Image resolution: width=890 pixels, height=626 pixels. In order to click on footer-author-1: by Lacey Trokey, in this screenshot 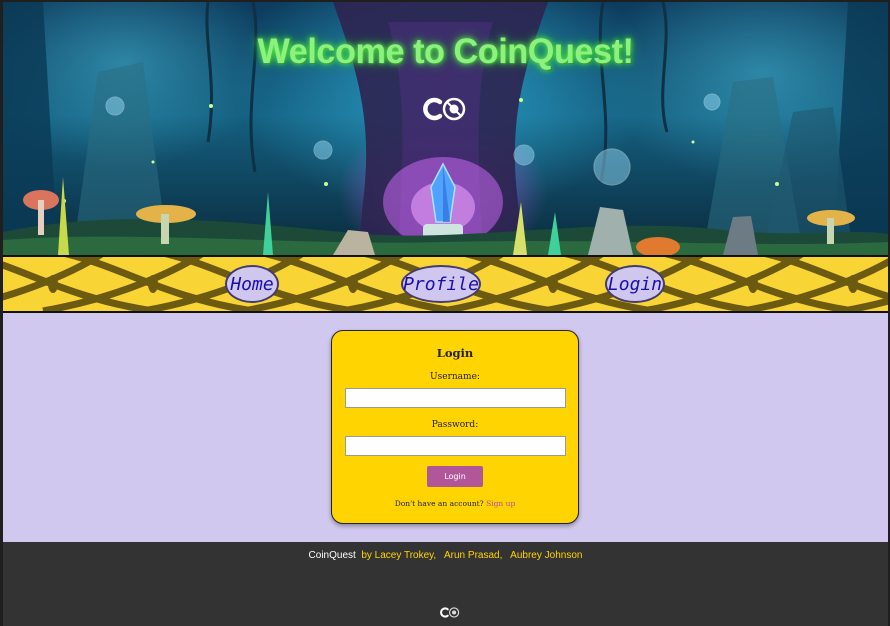, I will do `click(399, 555)`.